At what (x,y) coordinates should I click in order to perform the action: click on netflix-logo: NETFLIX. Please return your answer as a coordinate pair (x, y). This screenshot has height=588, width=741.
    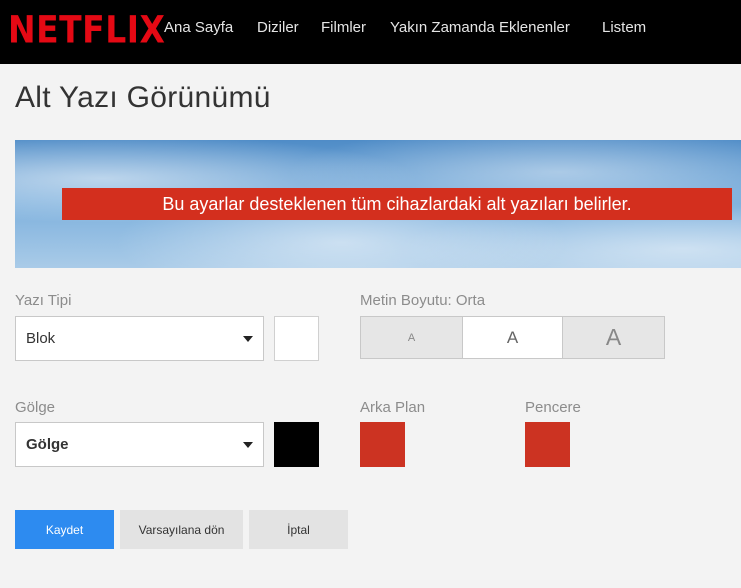
    Looking at the image, I should click on (86, 30).